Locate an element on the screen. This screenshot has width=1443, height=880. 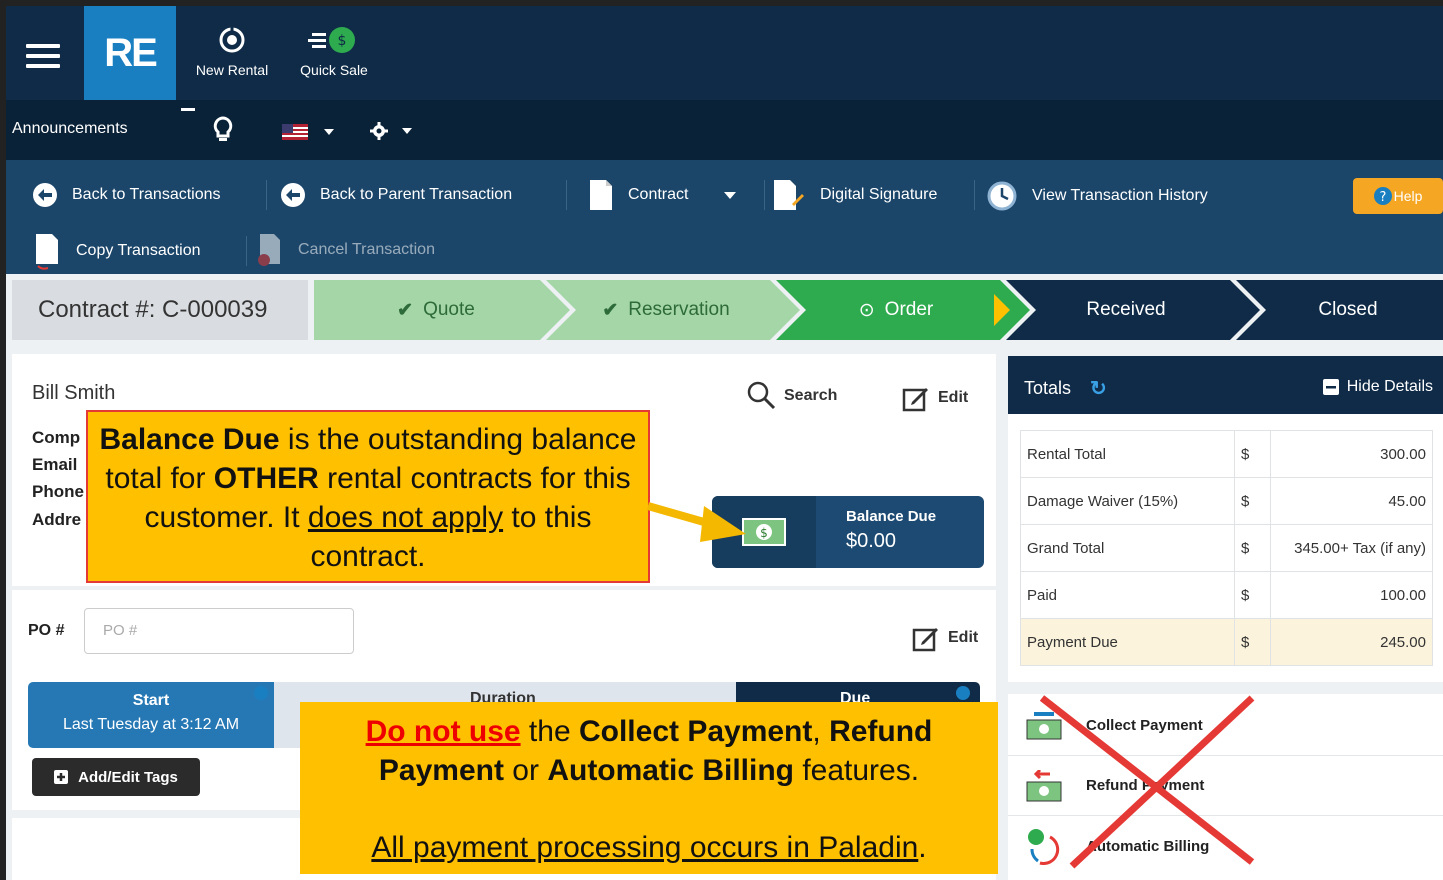
timeline-start: Start Last Tuesday at 3:12 AM is located at coordinates (151, 715).